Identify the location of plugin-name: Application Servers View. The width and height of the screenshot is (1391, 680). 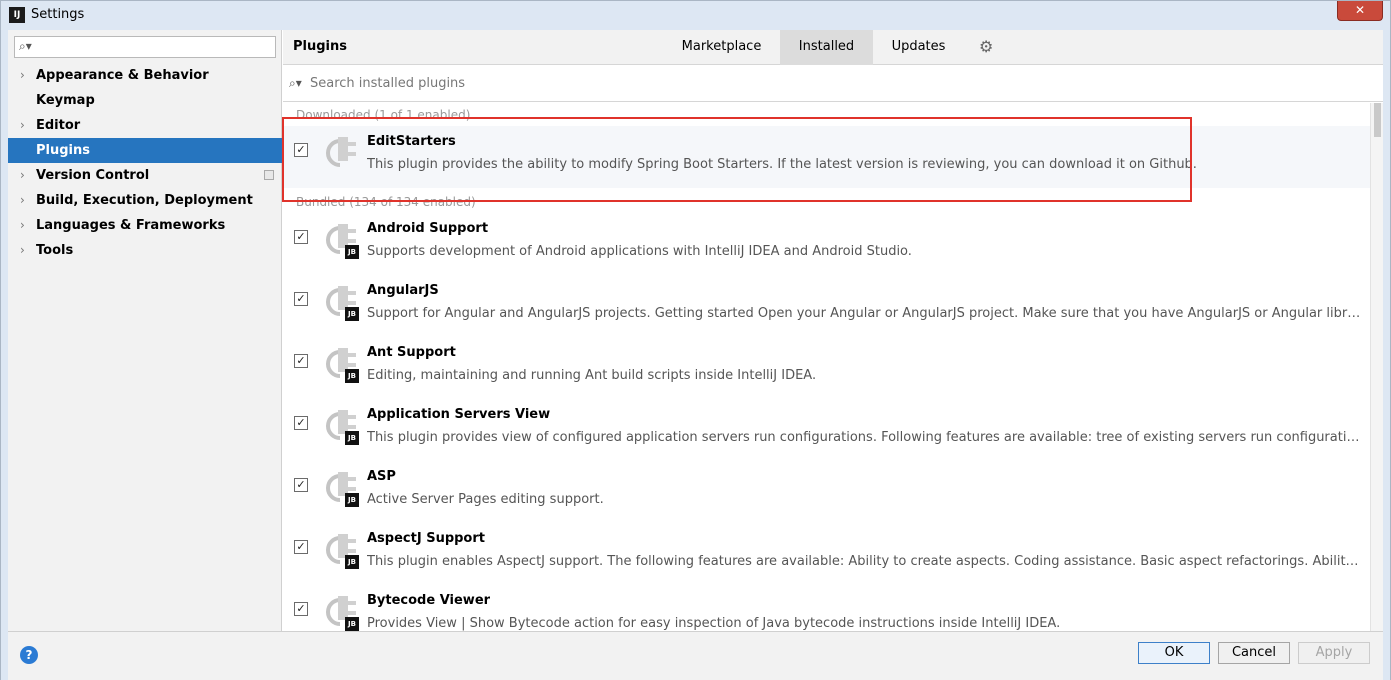
(459, 414).